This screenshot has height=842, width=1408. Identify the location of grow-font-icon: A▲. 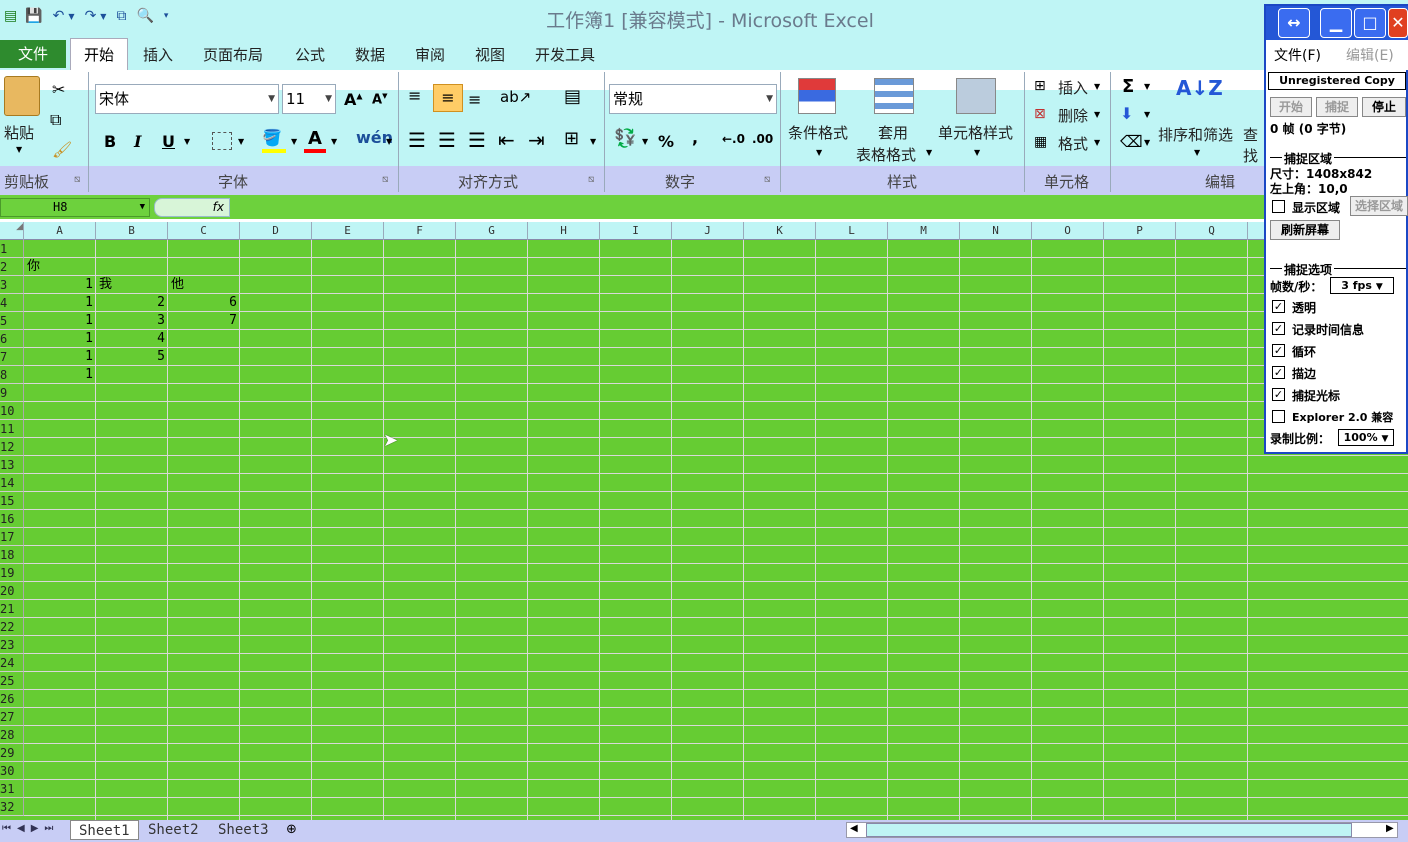
(353, 99).